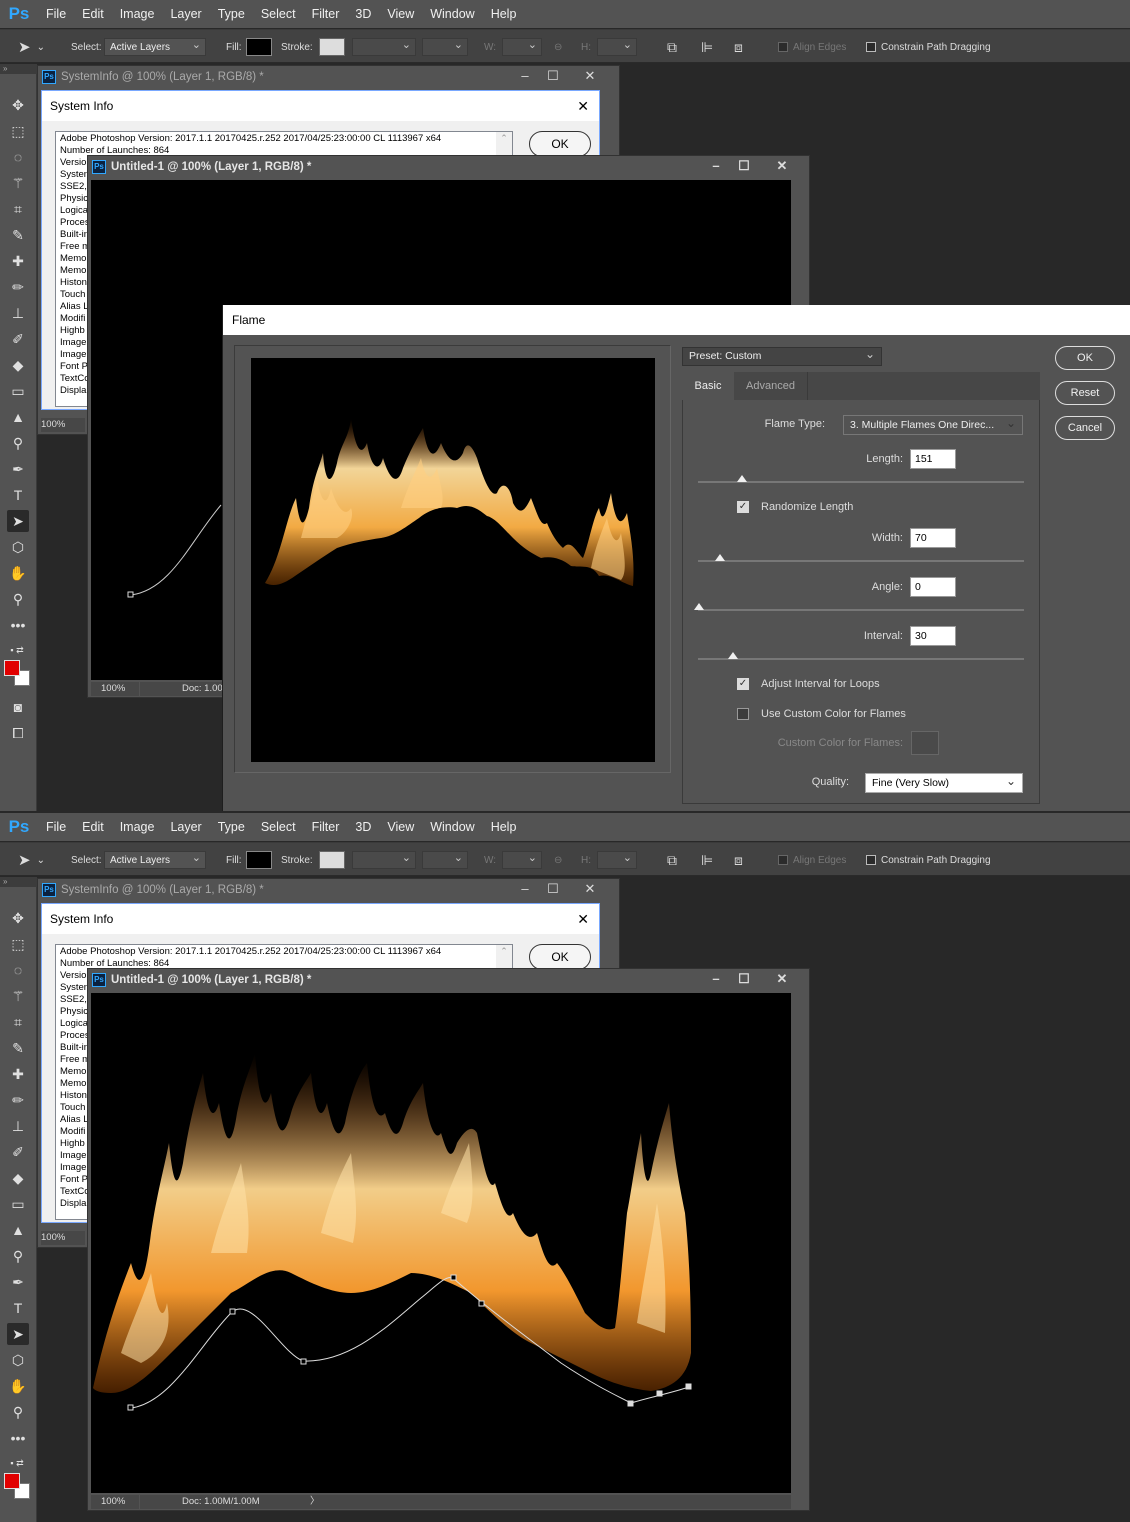 The width and height of the screenshot is (1130, 1522). I want to click on width-slider-track, so click(861, 561).